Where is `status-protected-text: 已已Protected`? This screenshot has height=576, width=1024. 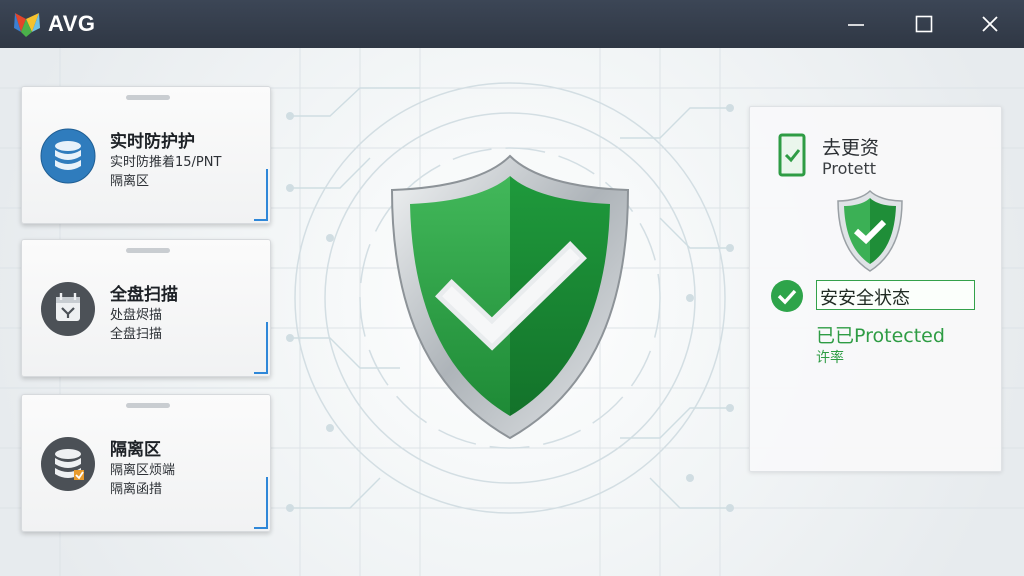
status-protected-text: 已已Protected is located at coordinates (880, 336).